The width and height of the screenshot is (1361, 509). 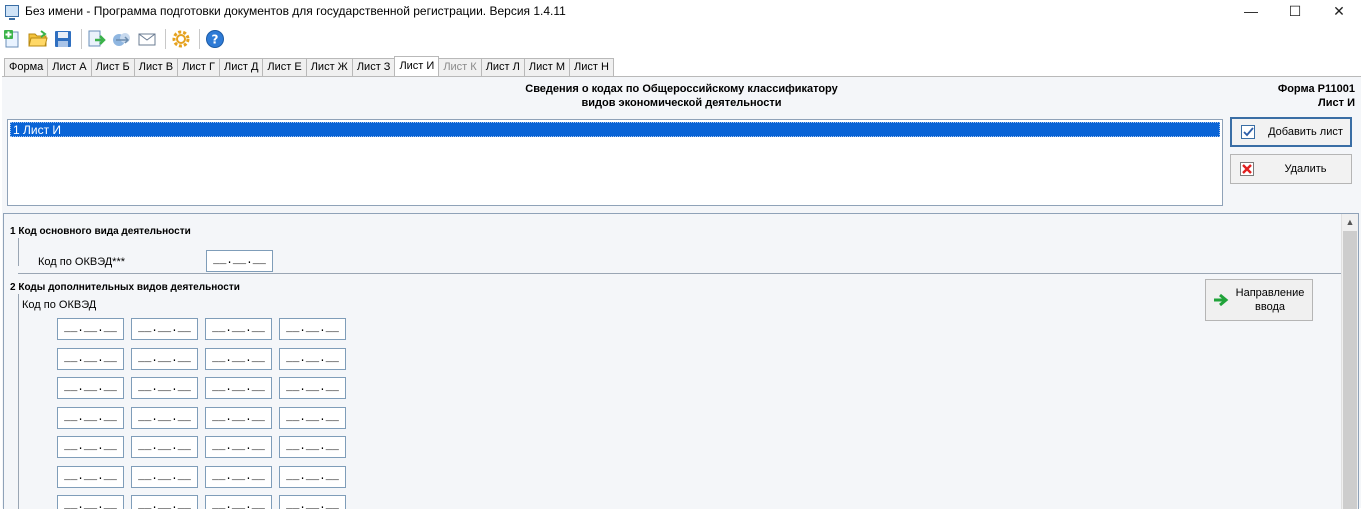 What do you see at coordinates (679, 273) in the screenshot?
I see `section-divider` at bounding box center [679, 273].